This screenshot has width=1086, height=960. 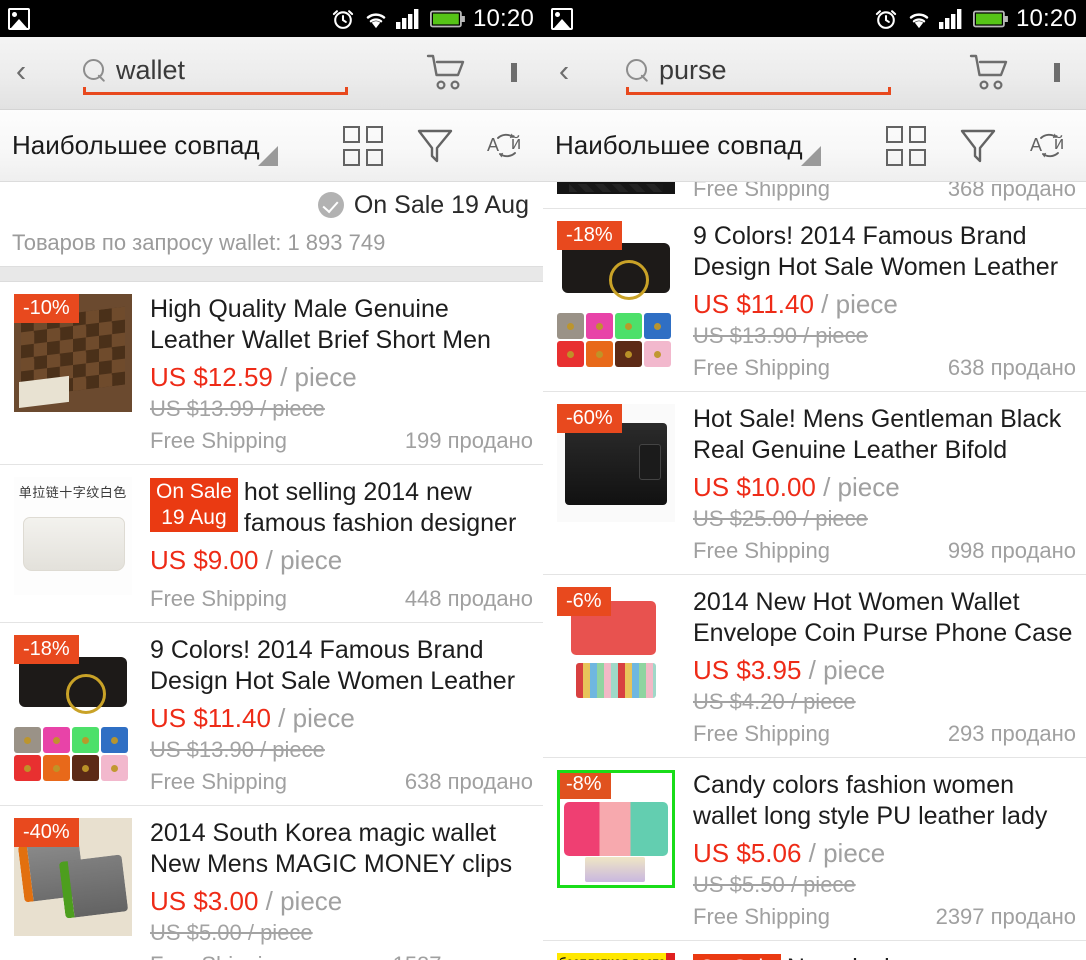 What do you see at coordinates (46, 832) in the screenshot?
I see `discount-badge: -40%` at bounding box center [46, 832].